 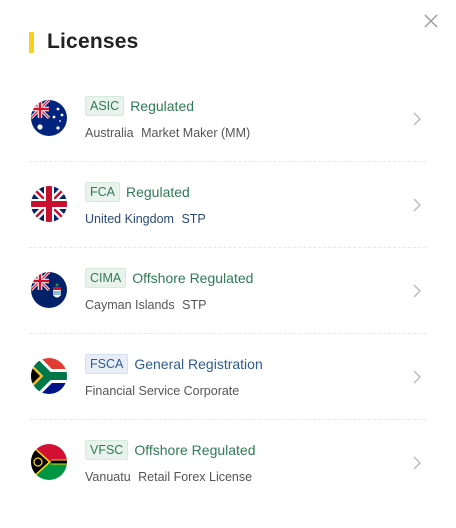 What do you see at coordinates (108, 477) in the screenshot?
I see `license-country: Vanuatu` at bounding box center [108, 477].